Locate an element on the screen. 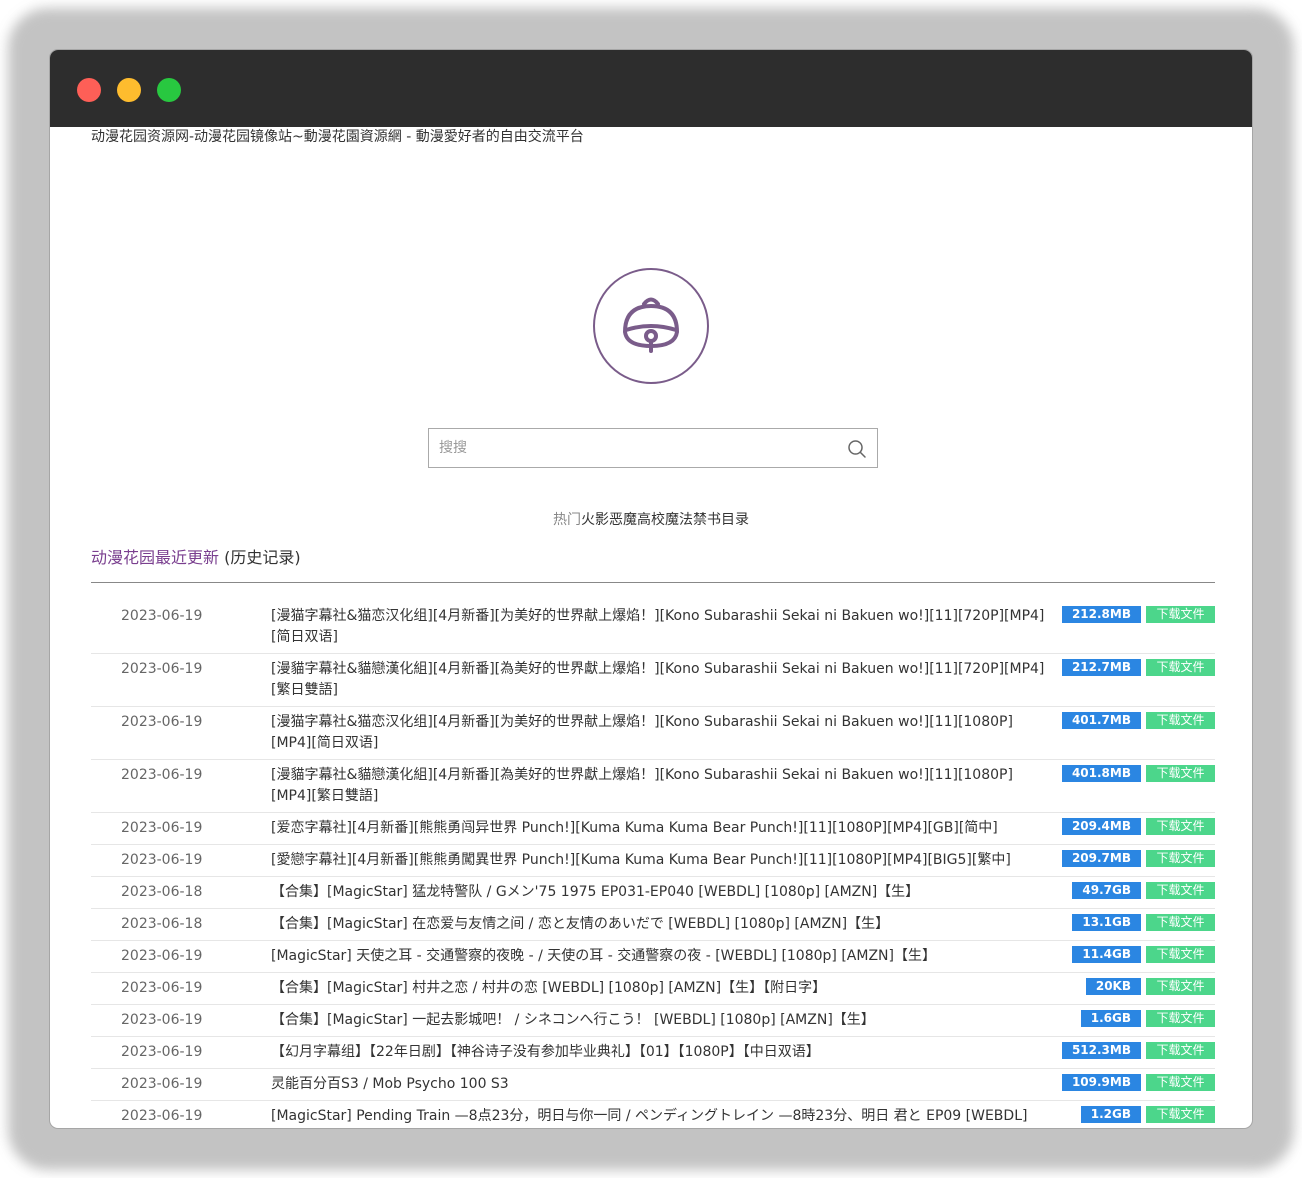 Image resolution: width=1302 pixels, height=1178 pixels. search-box is located at coordinates (653, 448).